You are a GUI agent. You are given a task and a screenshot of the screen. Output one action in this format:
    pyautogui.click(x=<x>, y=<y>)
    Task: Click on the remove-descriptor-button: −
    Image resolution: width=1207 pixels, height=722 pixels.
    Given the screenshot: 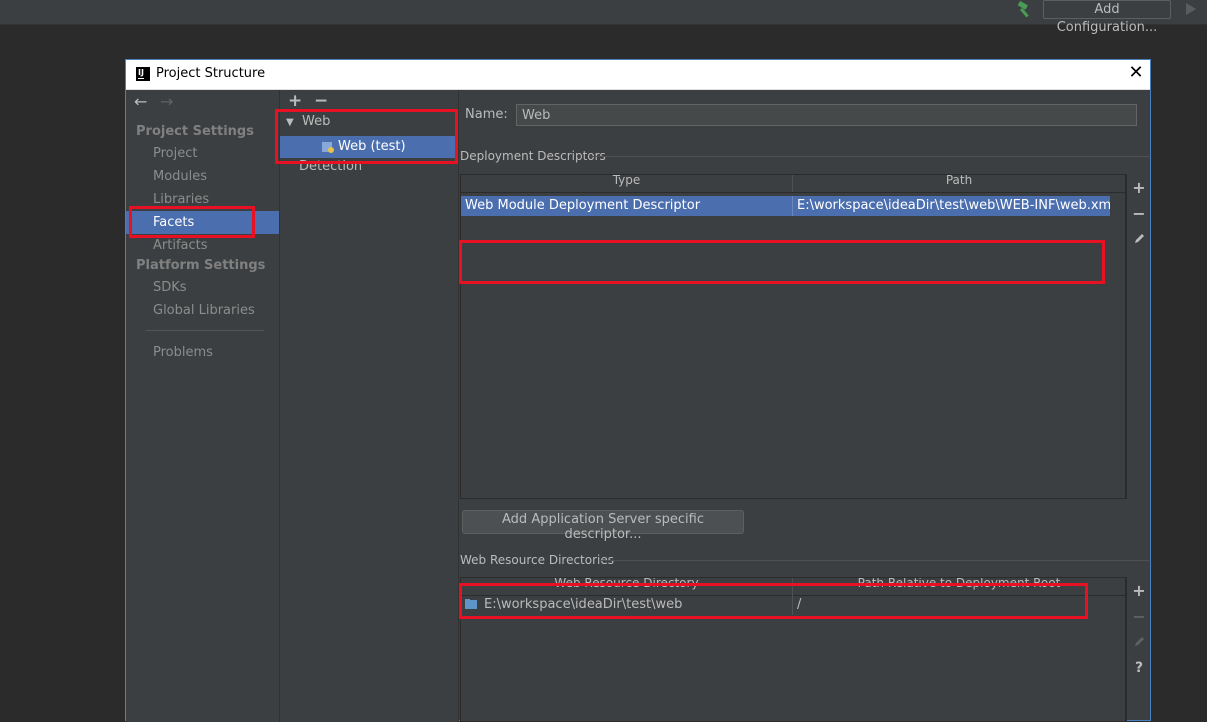 What is the action you would take?
    pyautogui.click(x=1139, y=213)
    